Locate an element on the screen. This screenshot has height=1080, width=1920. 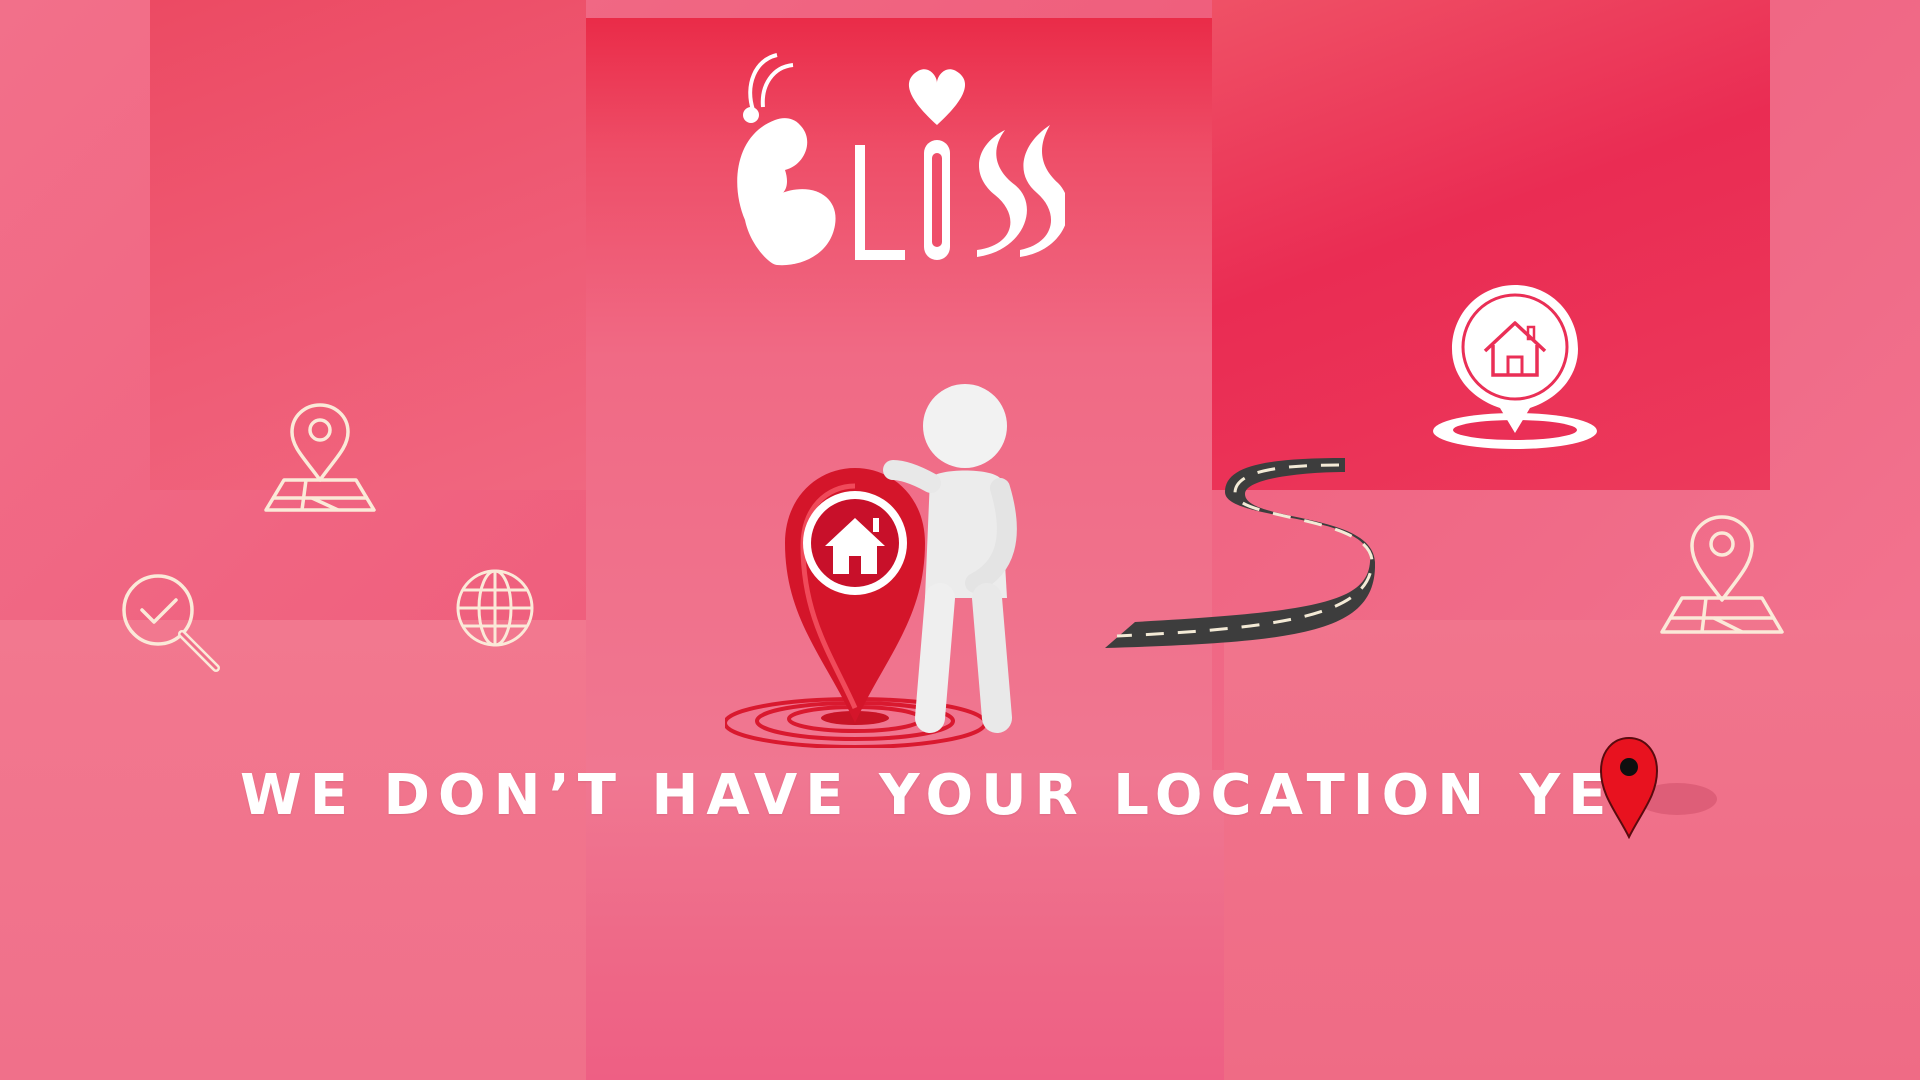
headline: WE DON’T HAVE YOUR LOCATION YET is located at coordinates (950, 795).